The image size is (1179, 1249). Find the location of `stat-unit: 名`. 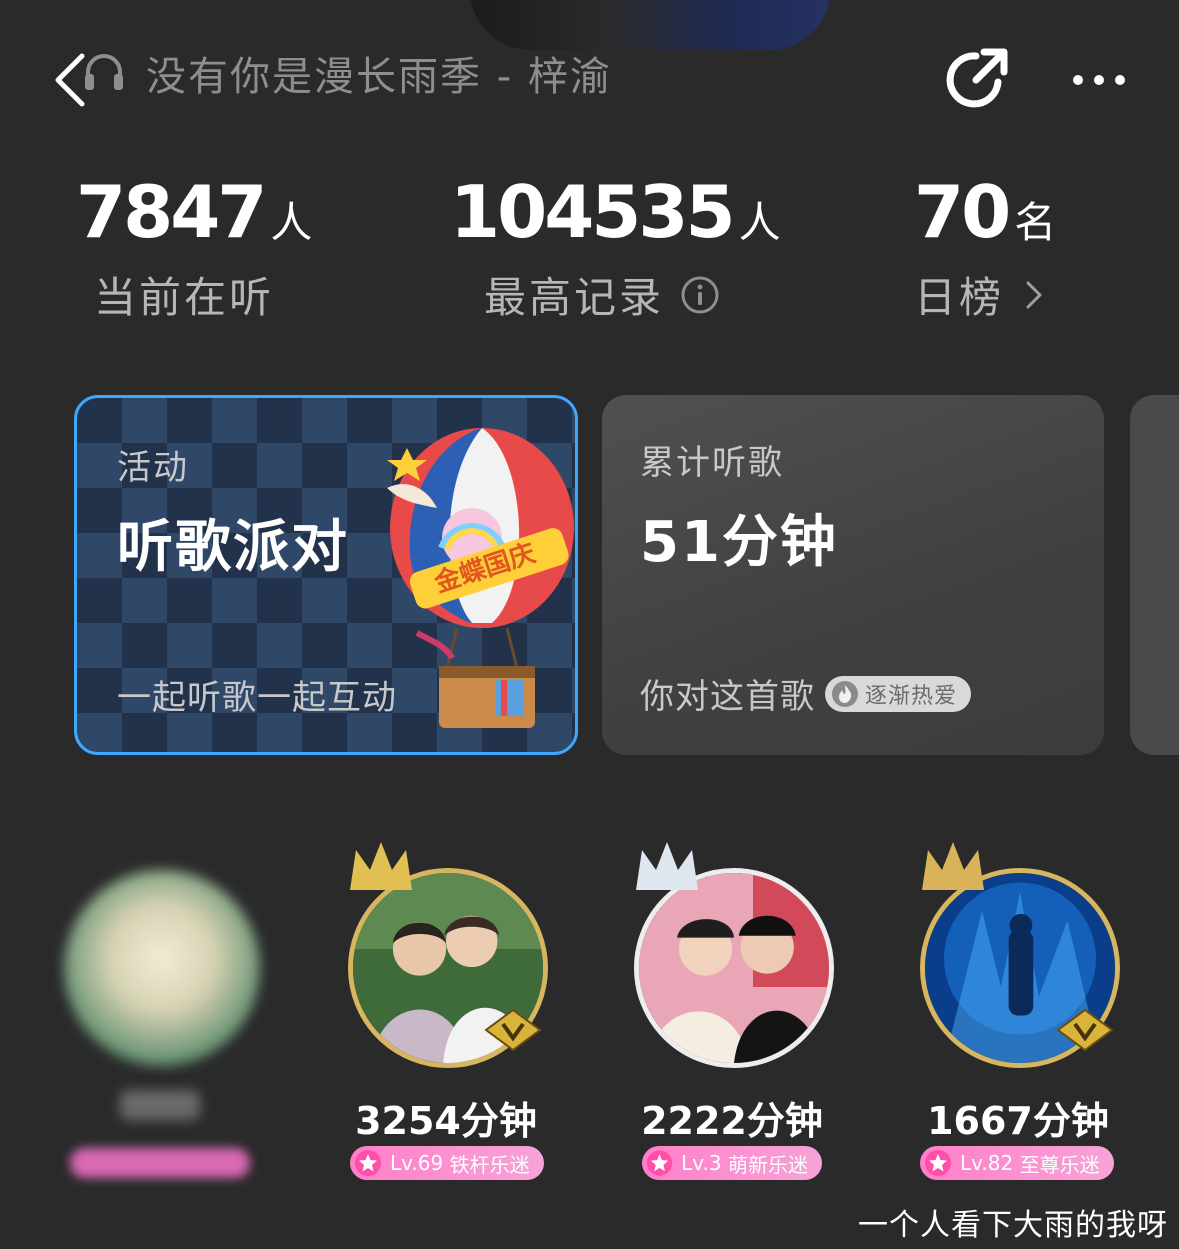

stat-unit: 名 is located at coordinates (1035, 222).